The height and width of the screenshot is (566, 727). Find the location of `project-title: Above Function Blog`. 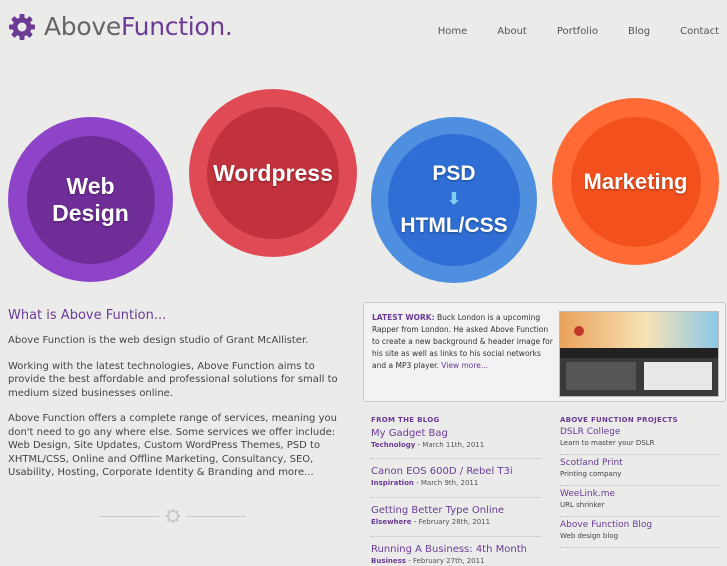

project-title: Above Function Blog is located at coordinates (606, 525).